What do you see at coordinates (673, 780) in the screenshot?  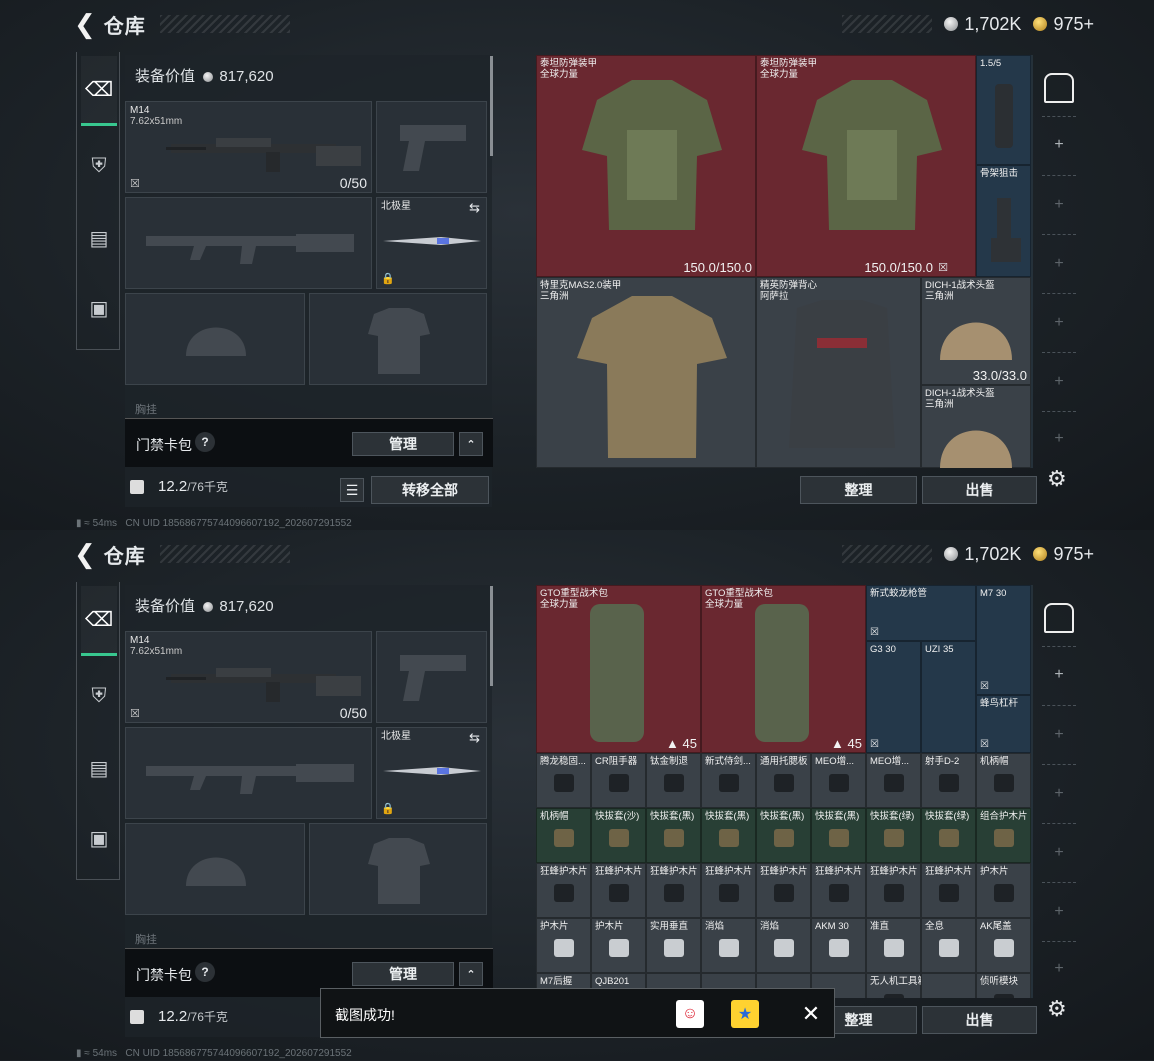 I see `stash-item: 钛金制退` at bounding box center [673, 780].